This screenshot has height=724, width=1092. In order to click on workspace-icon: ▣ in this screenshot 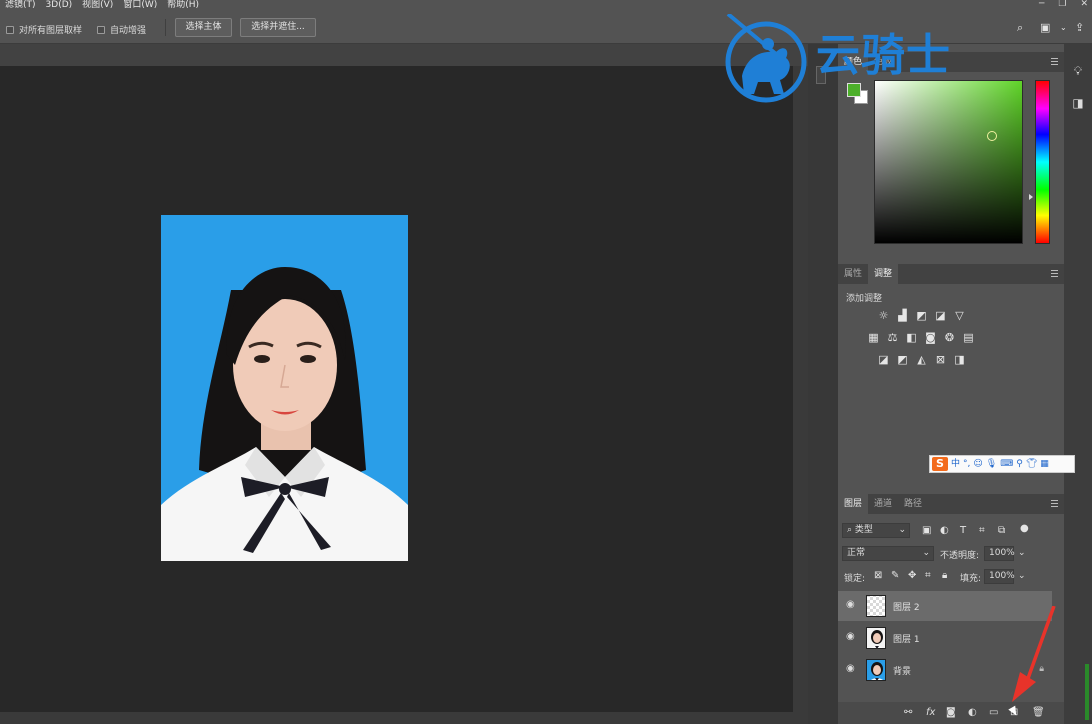, I will do `click(1045, 27)`.